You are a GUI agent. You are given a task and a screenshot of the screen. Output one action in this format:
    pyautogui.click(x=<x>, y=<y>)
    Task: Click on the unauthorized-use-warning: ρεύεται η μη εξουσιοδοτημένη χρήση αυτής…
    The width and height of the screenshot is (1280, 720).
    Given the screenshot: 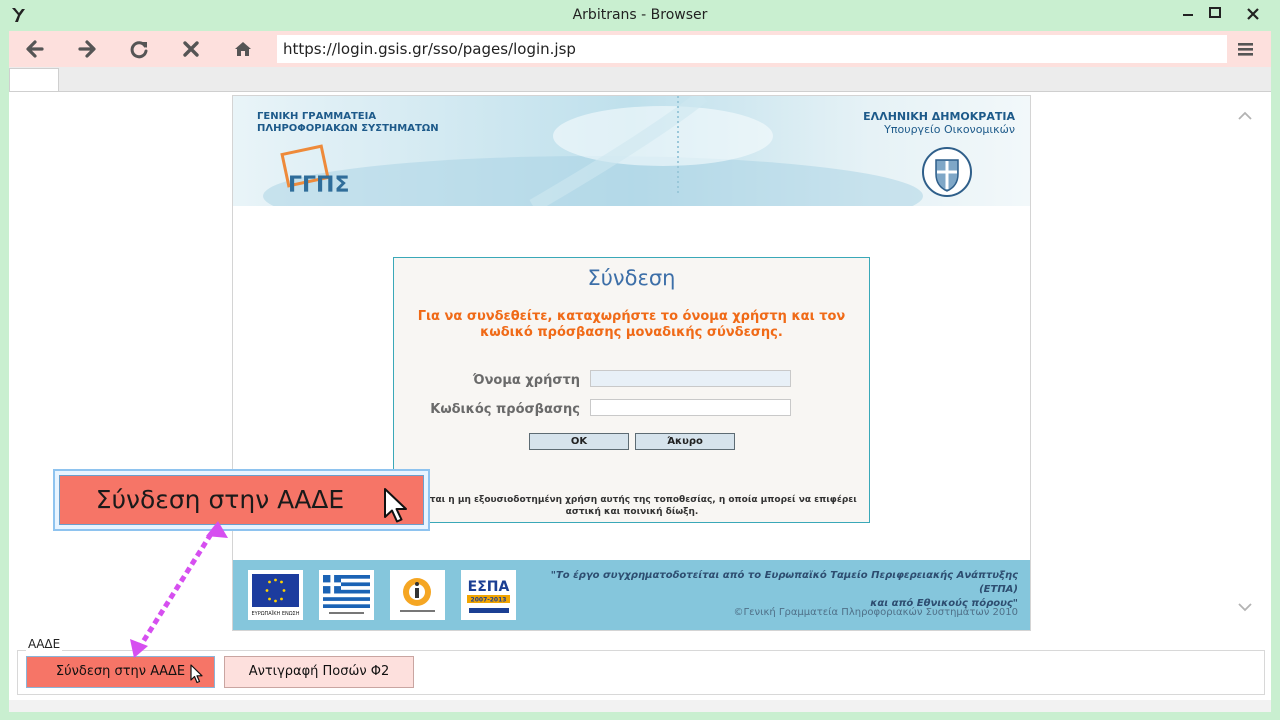 What is the action you would take?
    pyautogui.click(x=632, y=506)
    